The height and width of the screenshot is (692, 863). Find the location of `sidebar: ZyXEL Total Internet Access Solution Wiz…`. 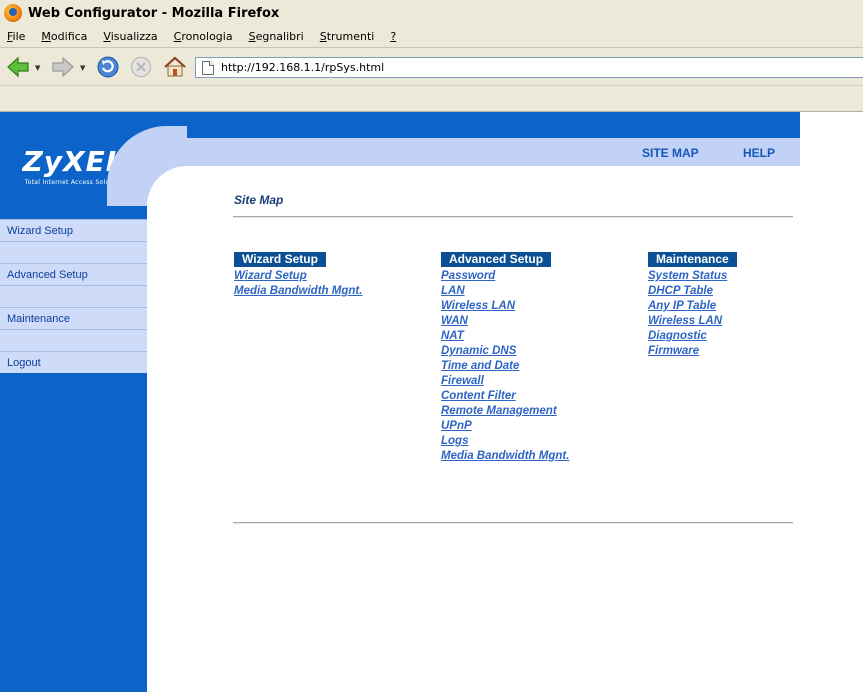

sidebar: ZyXEL Total Internet Access Solution Wiz… is located at coordinates (74, 415).